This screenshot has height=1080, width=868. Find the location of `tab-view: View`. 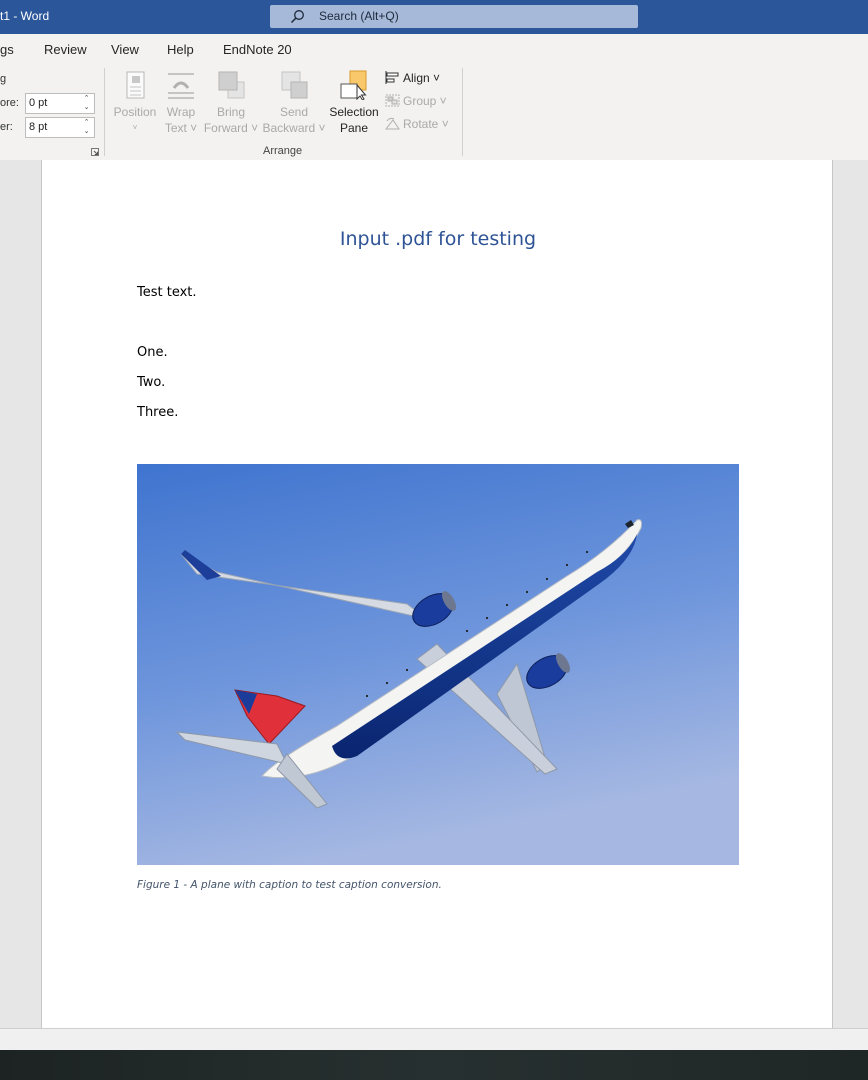

tab-view: View is located at coordinates (125, 49).